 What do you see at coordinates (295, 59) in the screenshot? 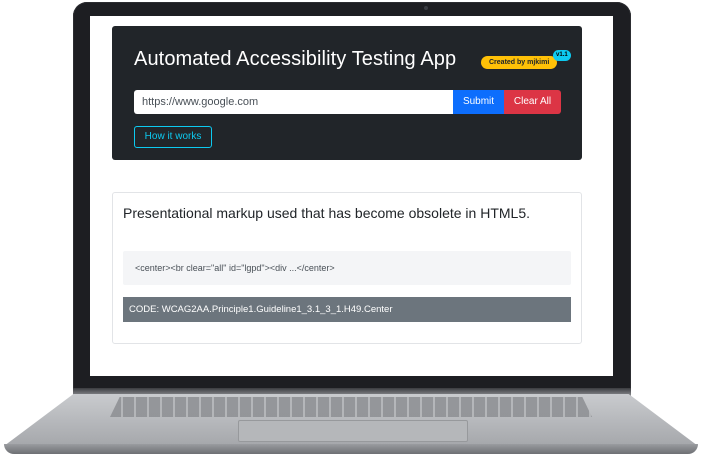
I see `app-title: Automated Accessibility Testing App` at bounding box center [295, 59].